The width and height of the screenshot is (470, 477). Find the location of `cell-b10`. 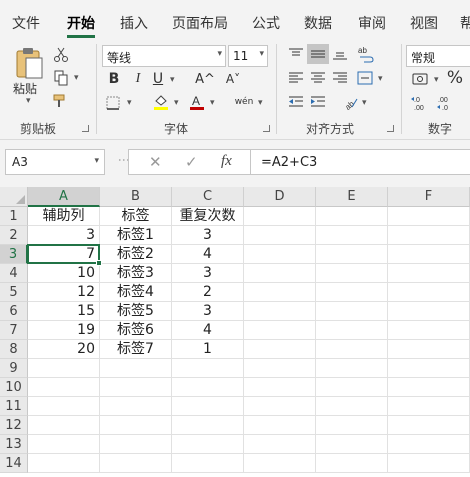

cell-b10 is located at coordinates (136, 387).